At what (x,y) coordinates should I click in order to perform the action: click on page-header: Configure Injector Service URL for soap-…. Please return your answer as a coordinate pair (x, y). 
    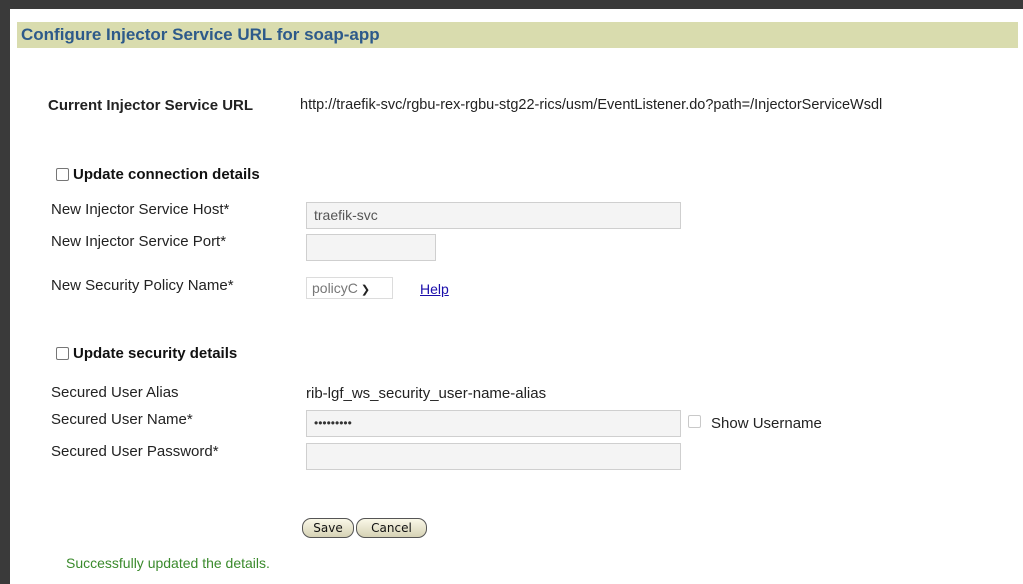
    Looking at the image, I should click on (517, 35).